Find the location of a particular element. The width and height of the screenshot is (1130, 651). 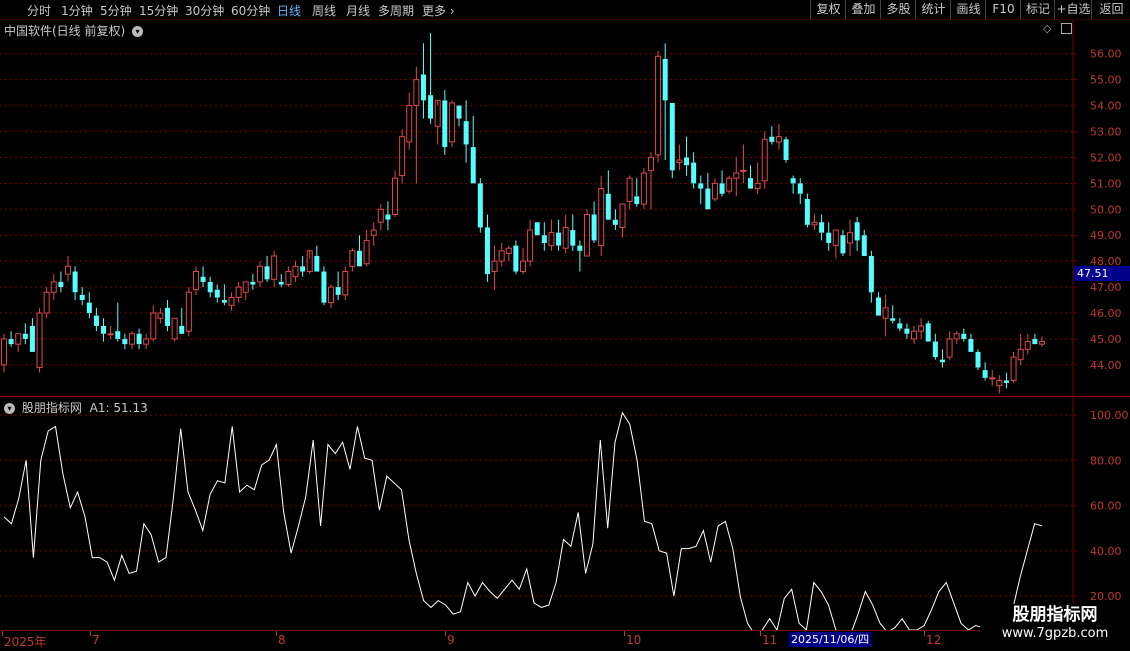

toolbar-button-2: 叠加 is located at coordinates (863, 9).